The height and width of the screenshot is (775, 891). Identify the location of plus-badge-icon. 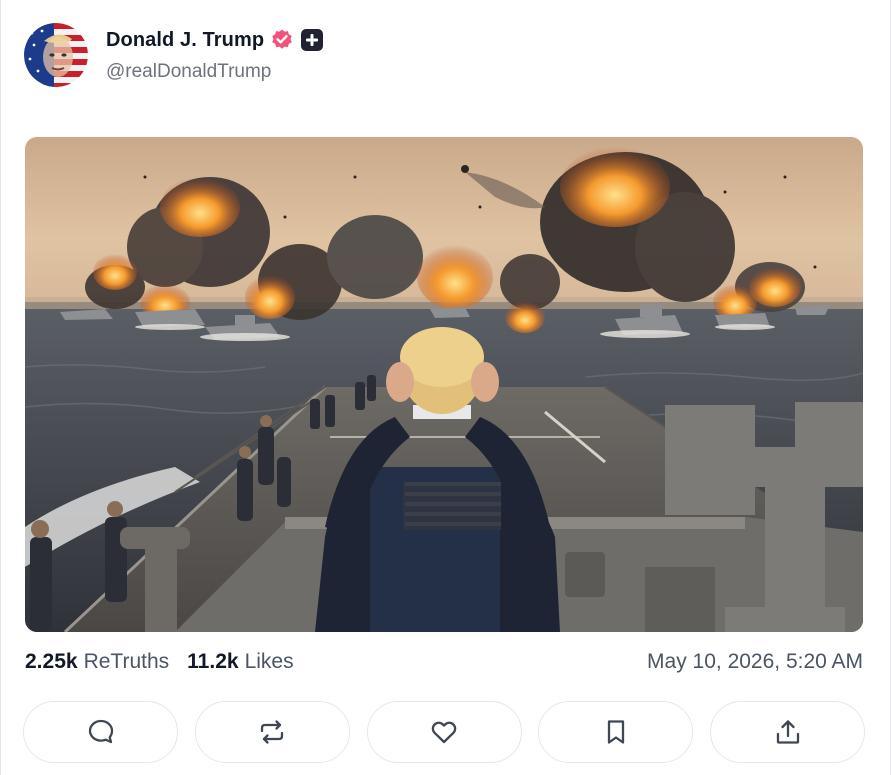
(312, 40).